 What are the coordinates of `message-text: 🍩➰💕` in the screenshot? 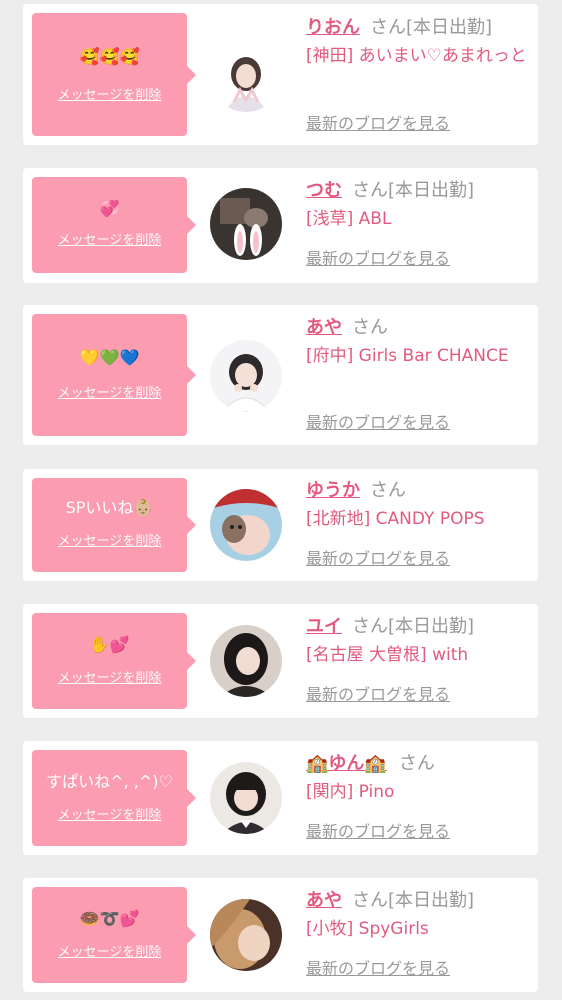 It's located at (109, 918).